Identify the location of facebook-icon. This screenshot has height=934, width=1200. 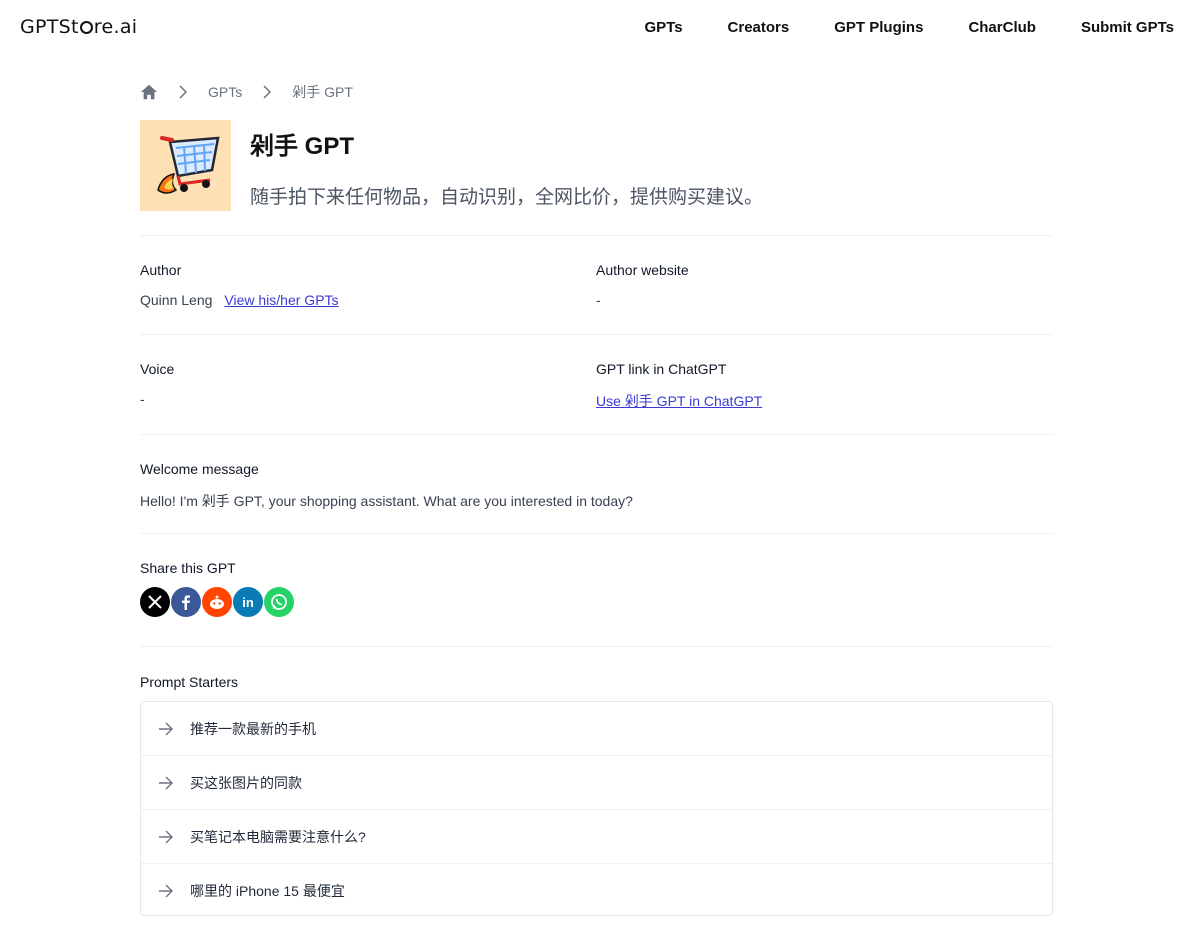
(186, 602).